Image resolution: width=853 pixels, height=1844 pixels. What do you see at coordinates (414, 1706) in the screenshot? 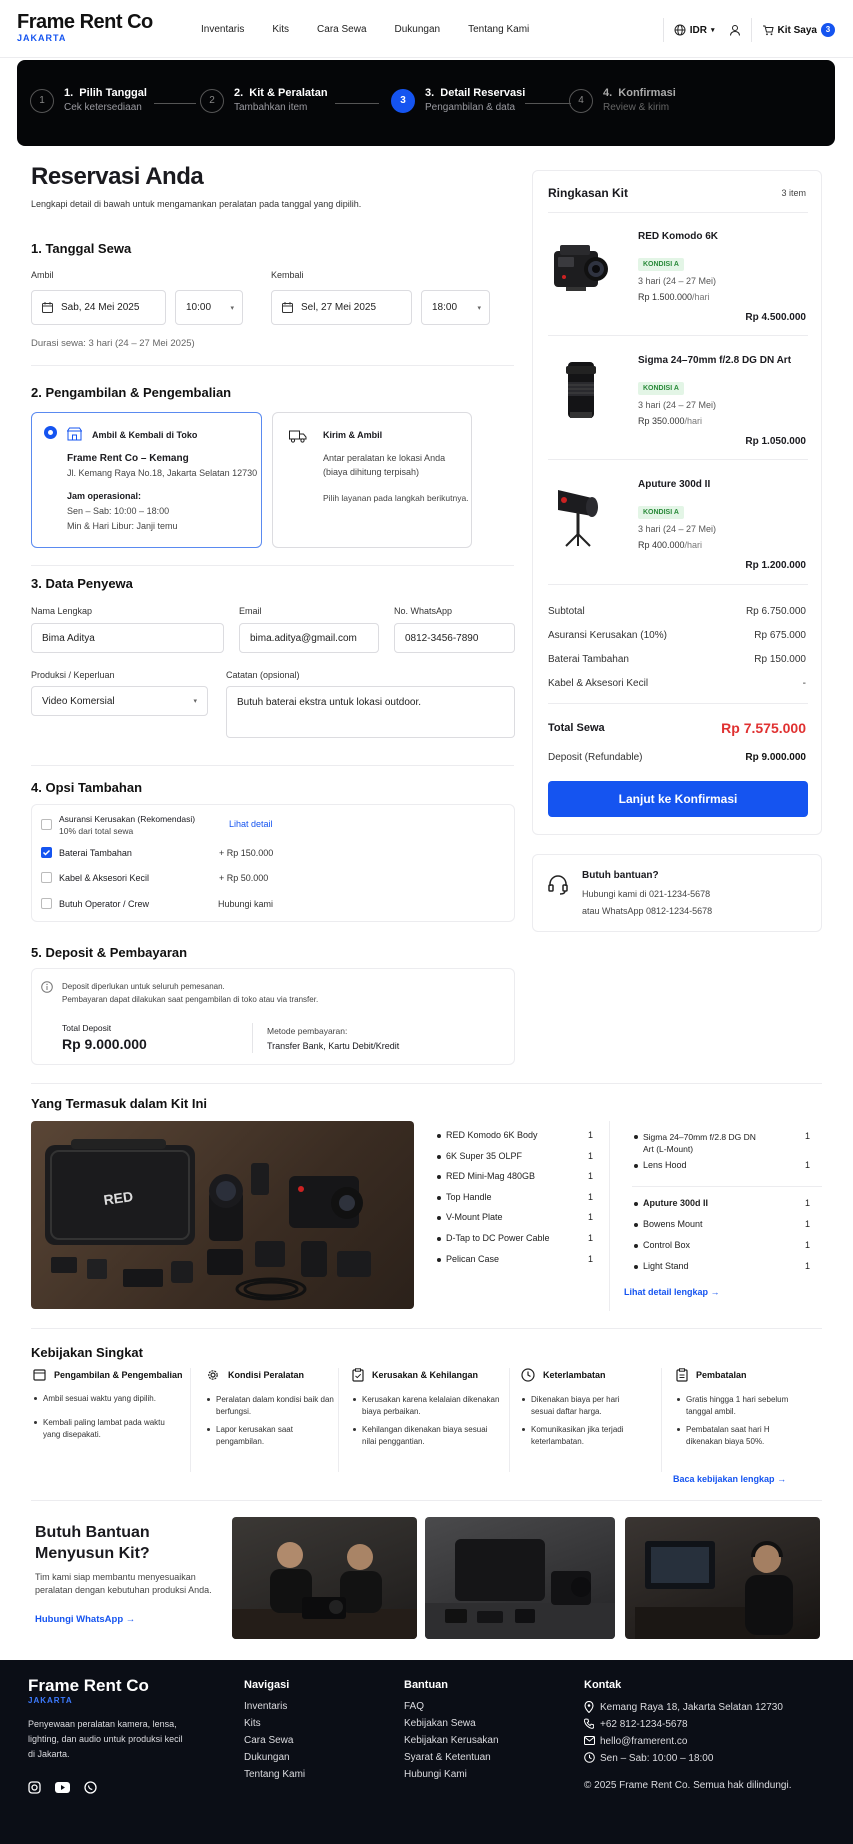
I see `footer-help-link: FAQ` at bounding box center [414, 1706].